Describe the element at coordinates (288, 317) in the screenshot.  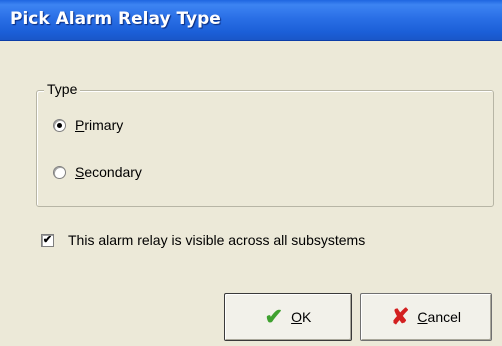
I see `ok-button: ✔ OK` at that location.